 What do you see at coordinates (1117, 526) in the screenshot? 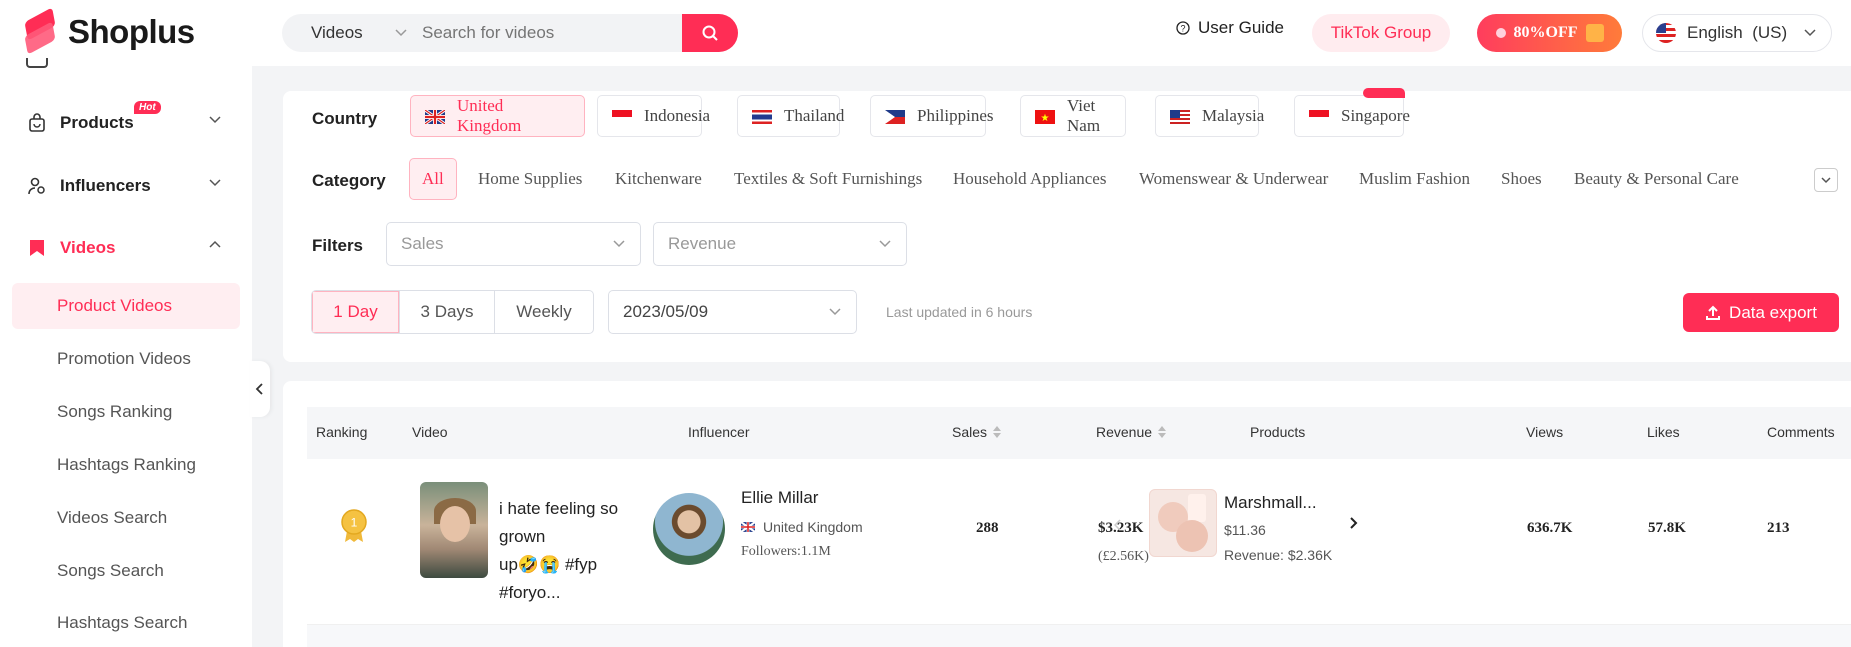
I see `chevron-left-icon` at bounding box center [1117, 526].